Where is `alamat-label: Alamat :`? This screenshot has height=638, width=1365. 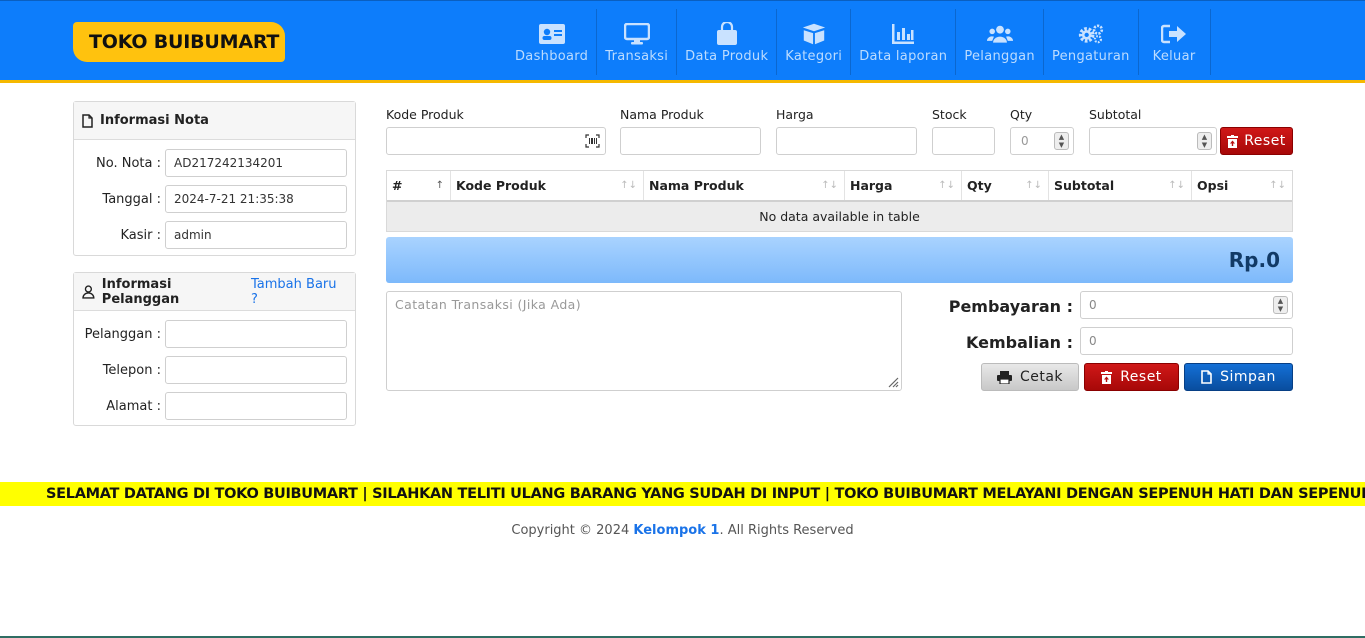 alamat-label: Alamat : is located at coordinates (133, 406).